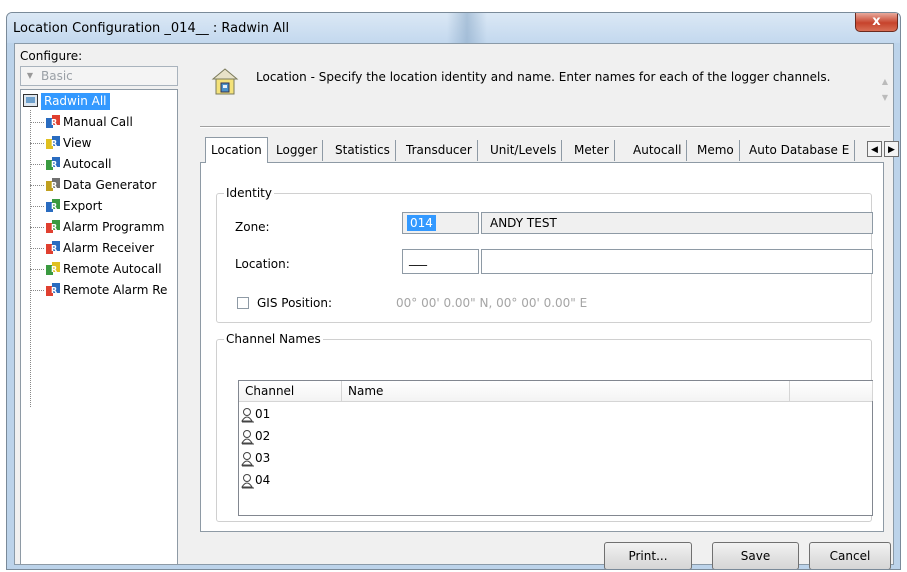  What do you see at coordinates (109, 248) in the screenshot?
I see `tree-item-label: Alarm Receiver` at bounding box center [109, 248].